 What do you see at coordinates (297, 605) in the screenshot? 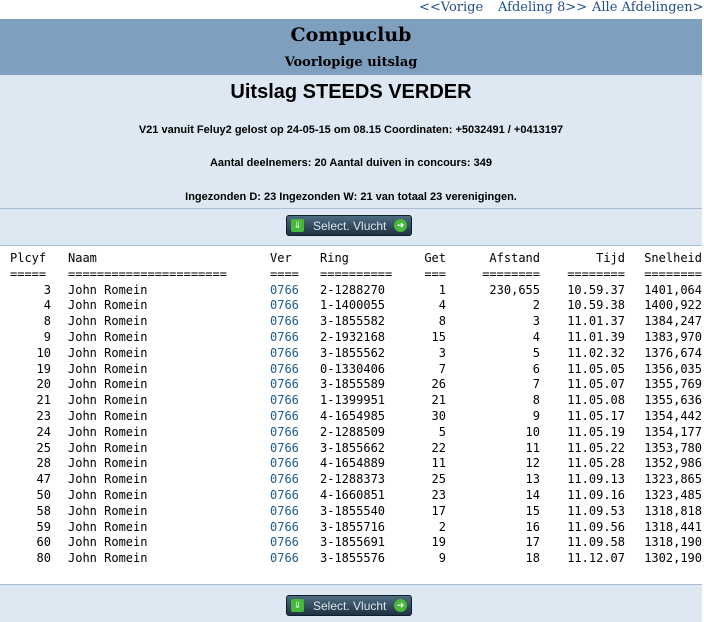
I see `download-icon: ⇓` at bounding box center [297, 605].